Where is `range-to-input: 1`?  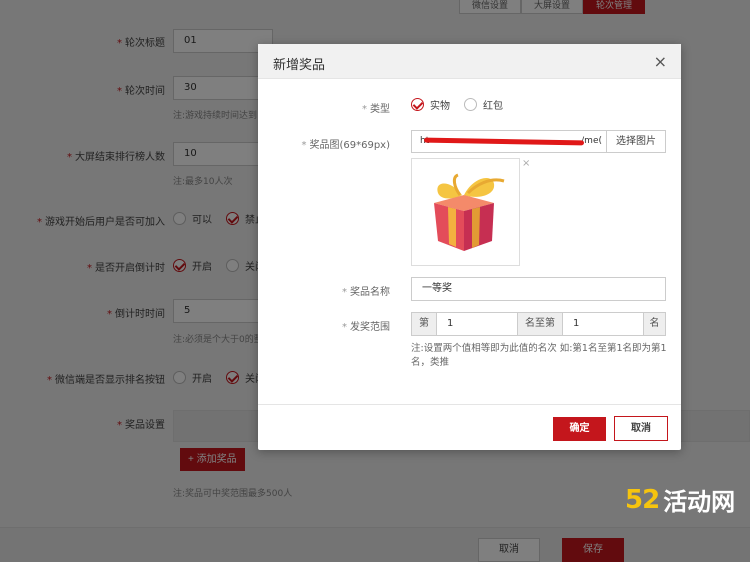
range-to-input: 1 is located at coordinates (603, 324).